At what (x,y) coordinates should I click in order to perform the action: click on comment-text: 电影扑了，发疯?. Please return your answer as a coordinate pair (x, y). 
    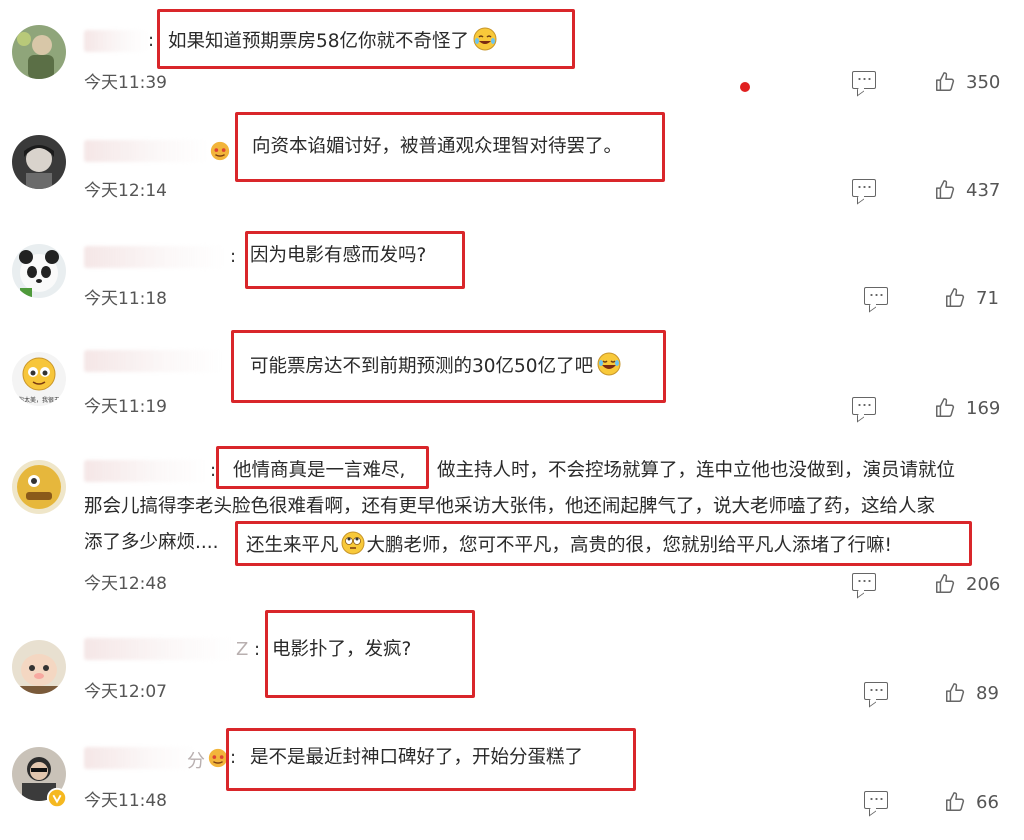
    Looking at the image, I should click on (342, 649).